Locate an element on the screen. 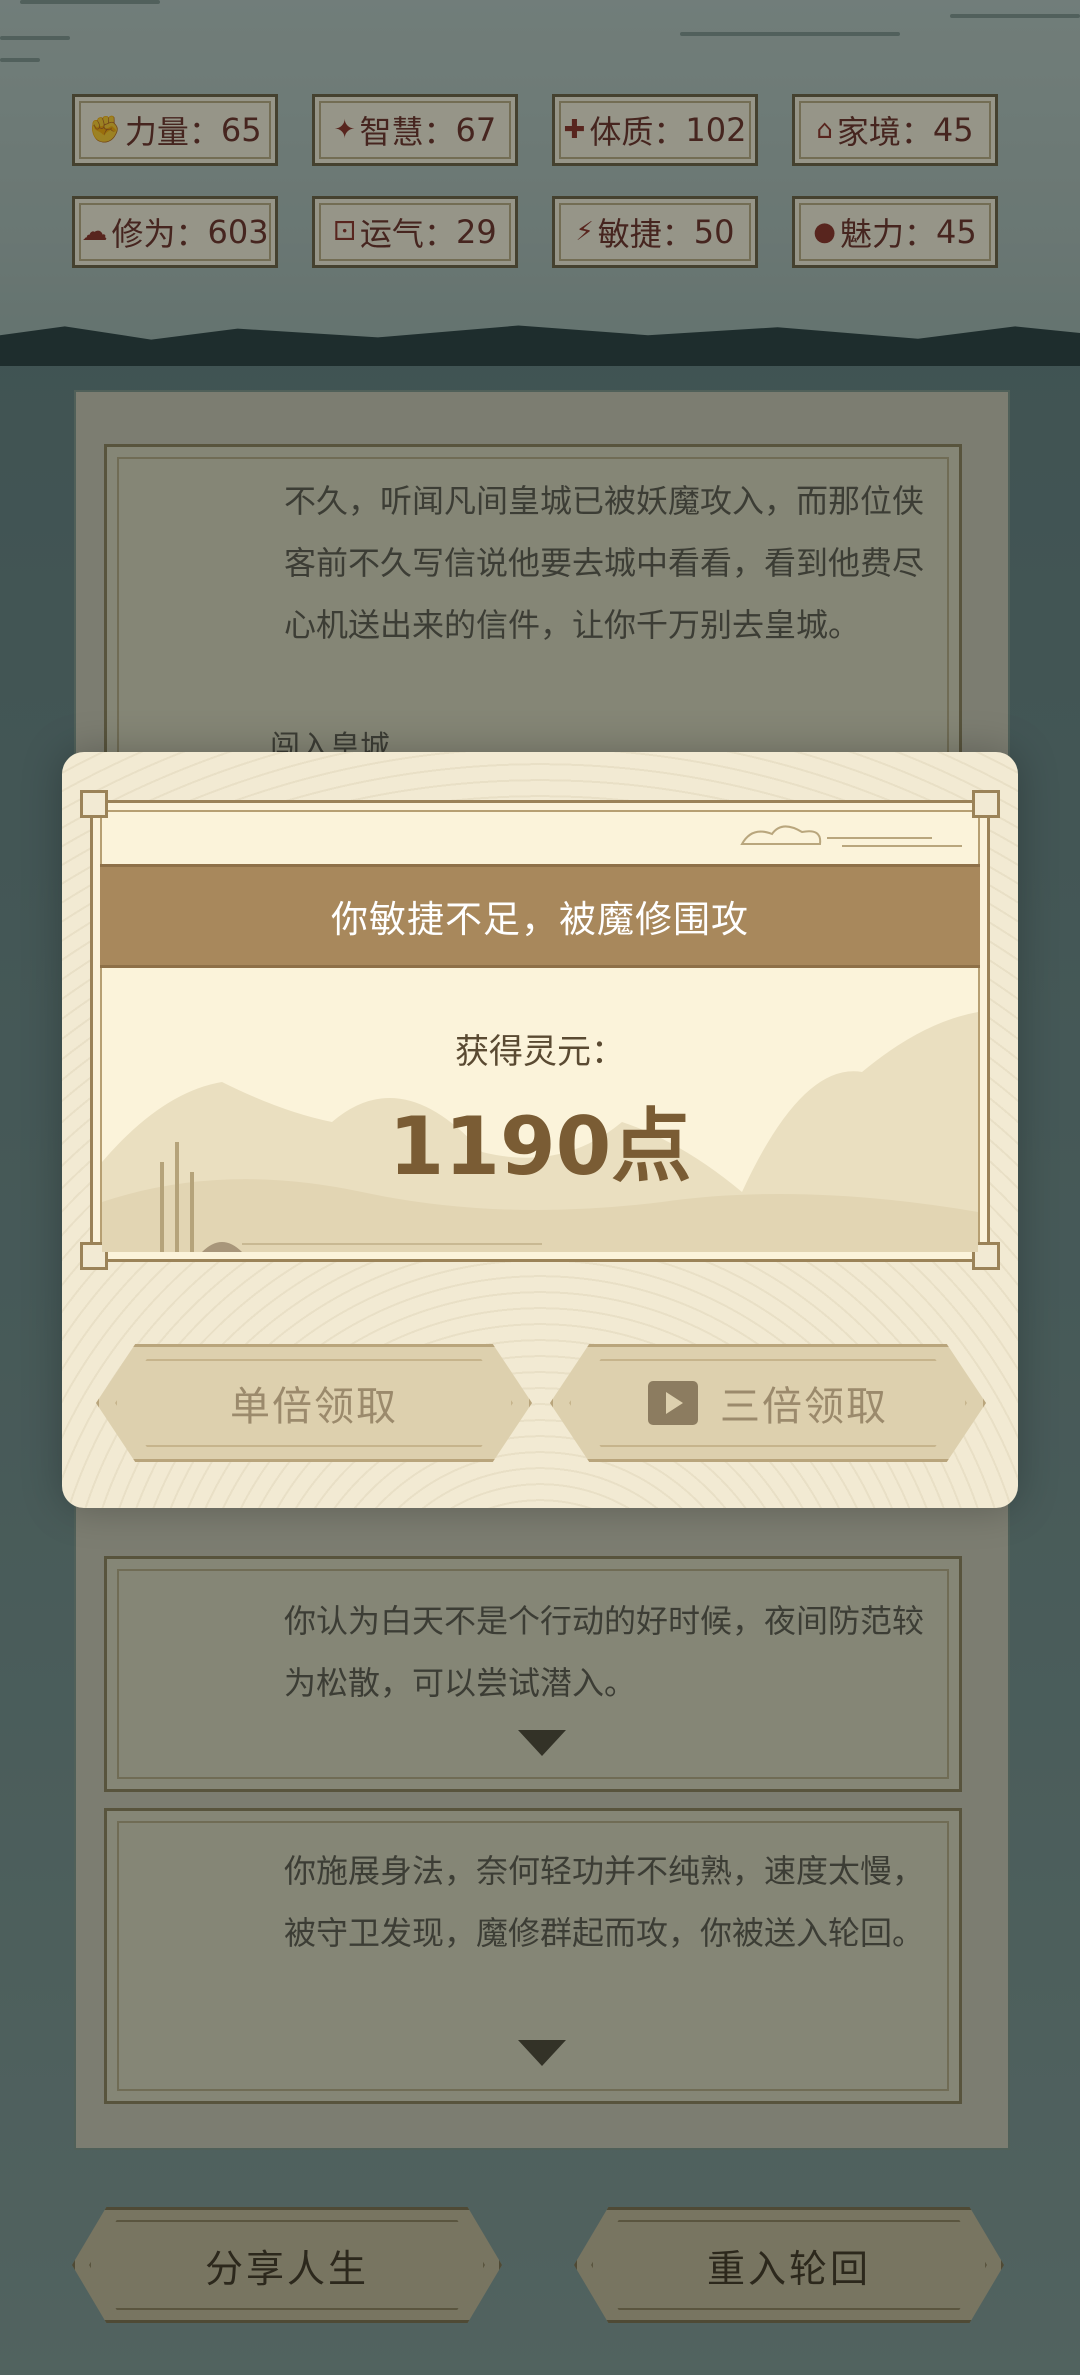 This screenshot has height=2375, width=1080. single-claim-label: 单倍领取 is located at coordinates (314, 1407).